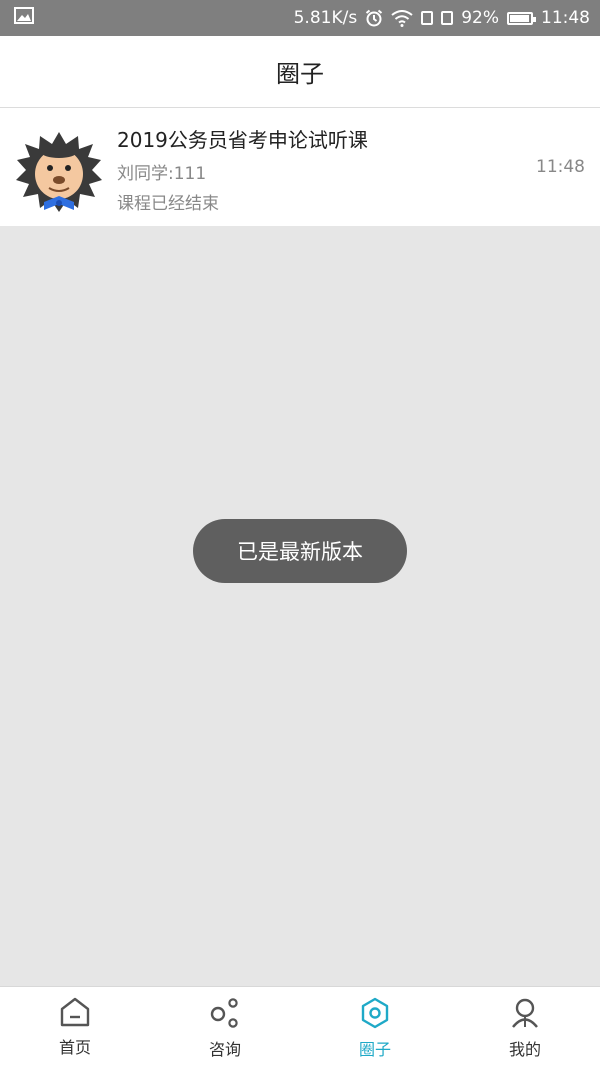 This screenshot has height=1067, width=600. What do you see at coordinates (480, 18) in the screenshot?
I see `battery-percent: 92%` at bounding box center [480, 18].